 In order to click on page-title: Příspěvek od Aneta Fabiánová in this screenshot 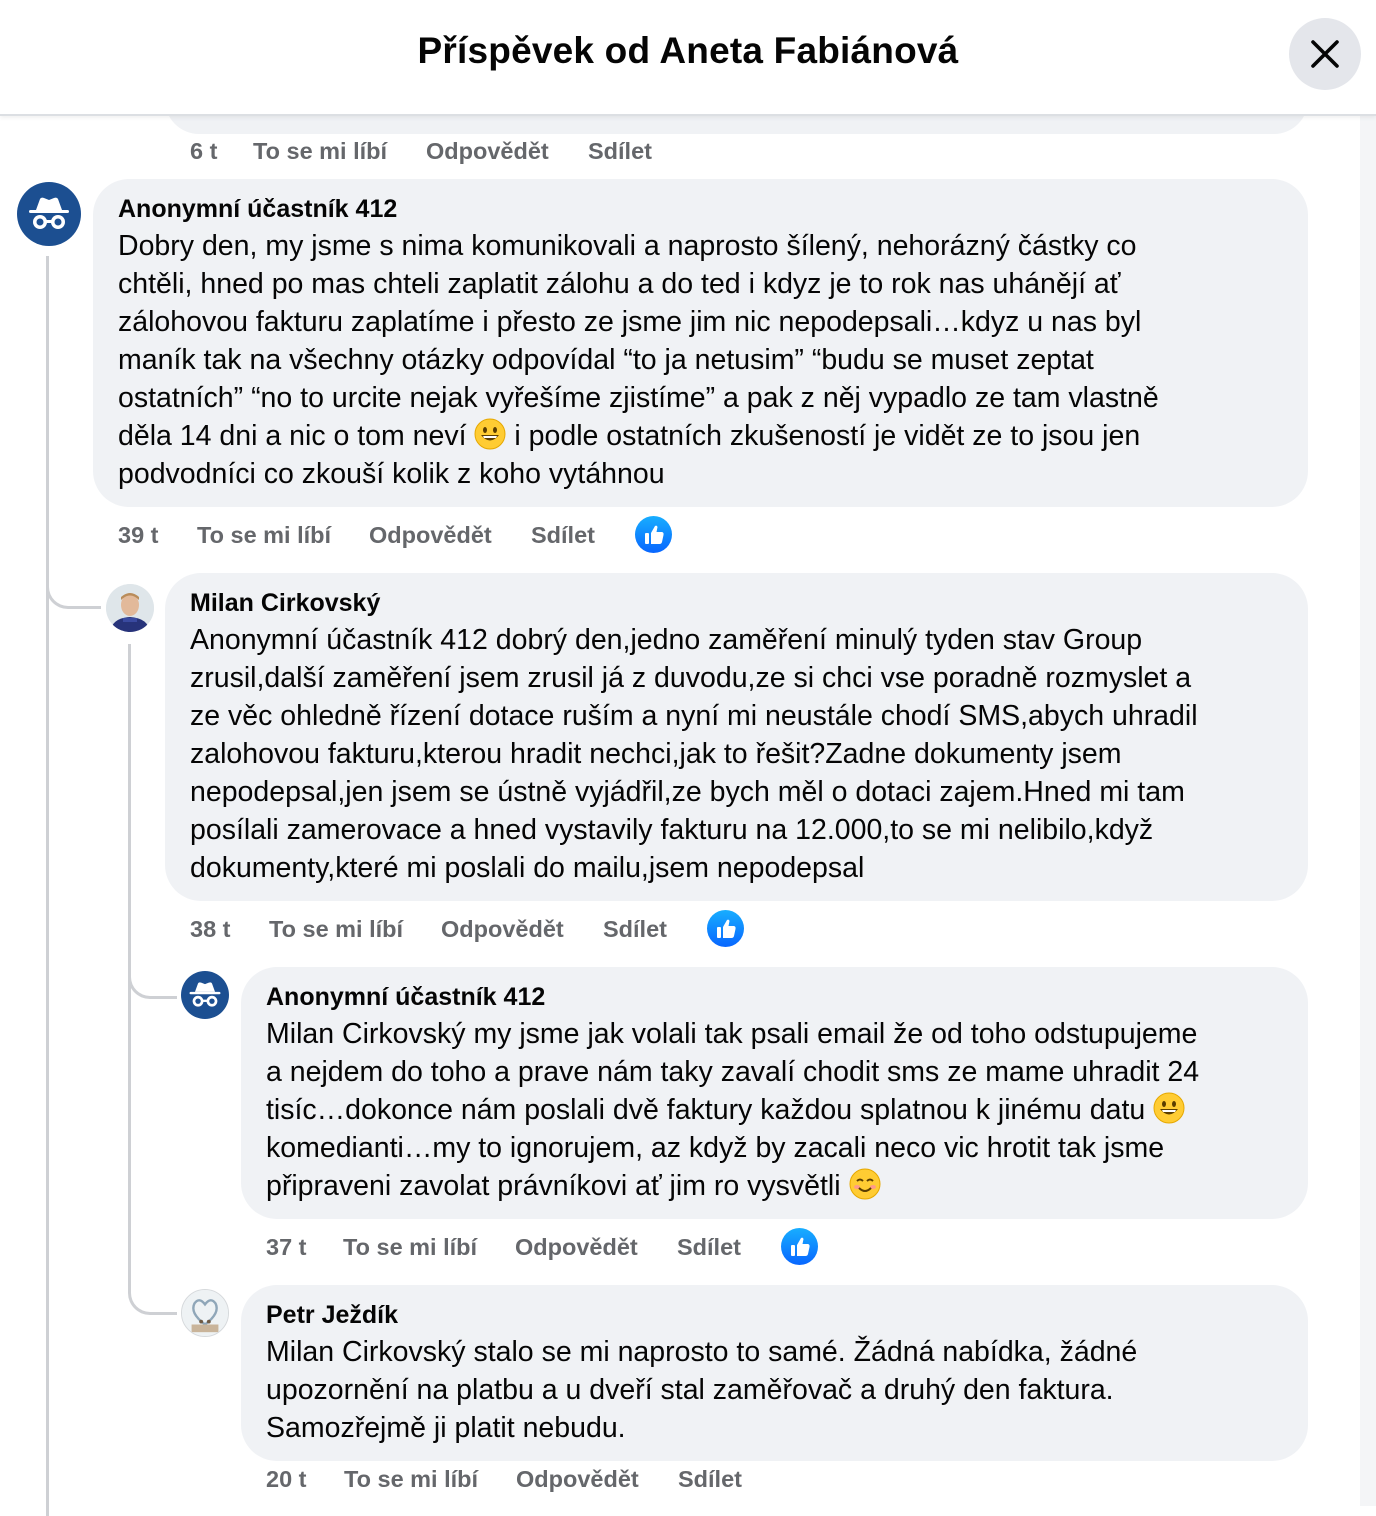, I will do `click(688, 50)`.